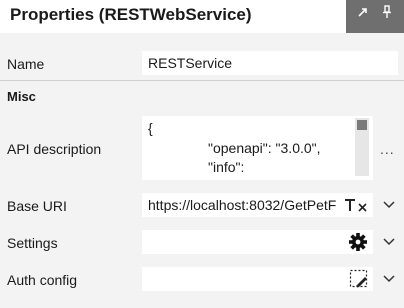 This screenshot has height=308, width=404. I want to click on auth-config-label: Auth config, so click(42, 280).